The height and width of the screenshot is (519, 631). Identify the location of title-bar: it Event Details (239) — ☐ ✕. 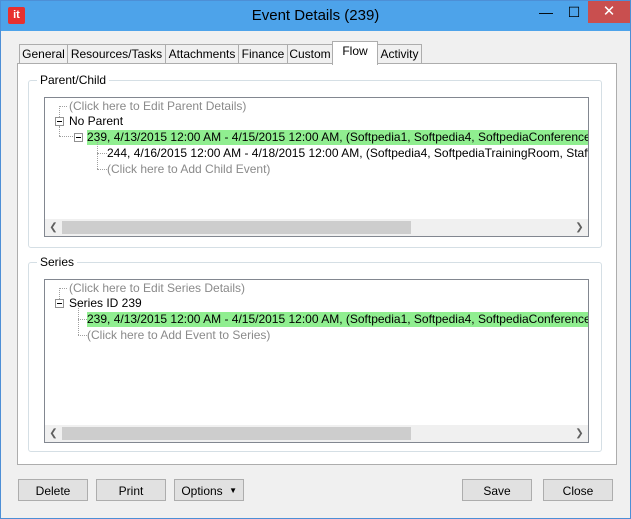
(315, 16).